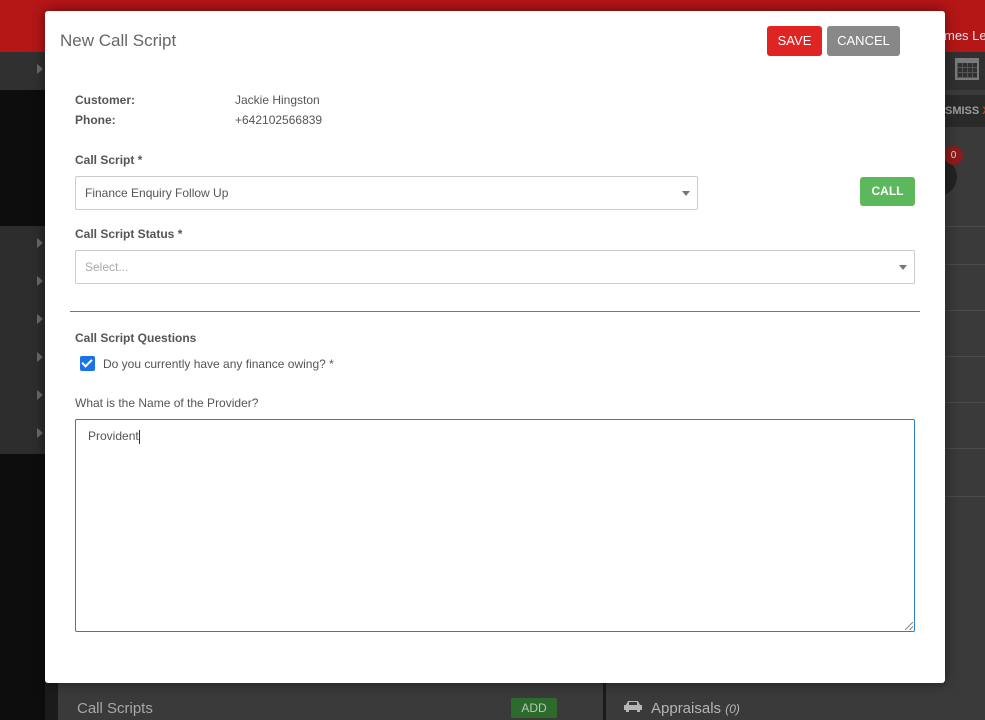 This screenshot has width=985, height=720. Describe the element at coordinates (22, 340) in the screenshot. I see `left-panel` at that location.